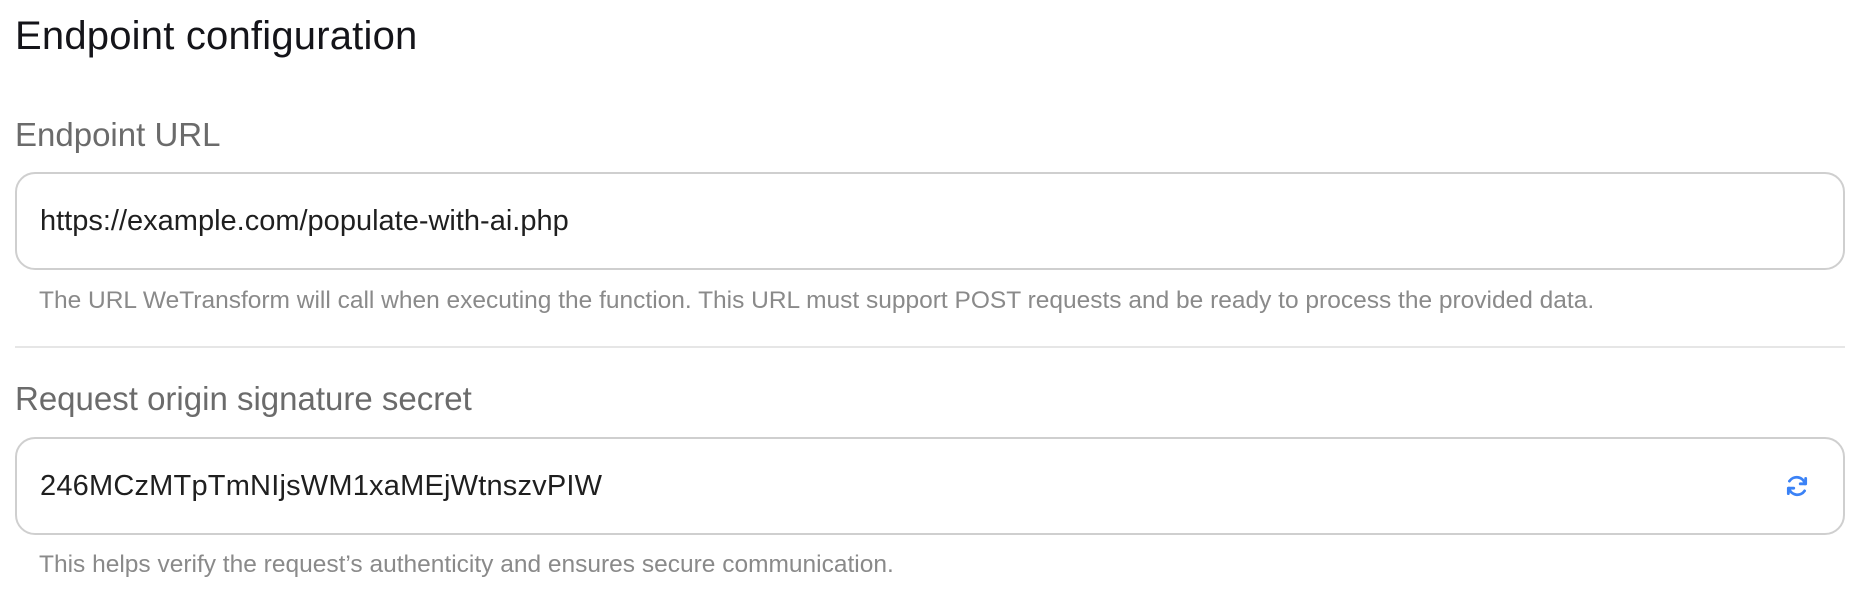  What do you see at coordinates (930, 347) in the screenshot?
I see `section-divider` at bounding box center [930, 347].